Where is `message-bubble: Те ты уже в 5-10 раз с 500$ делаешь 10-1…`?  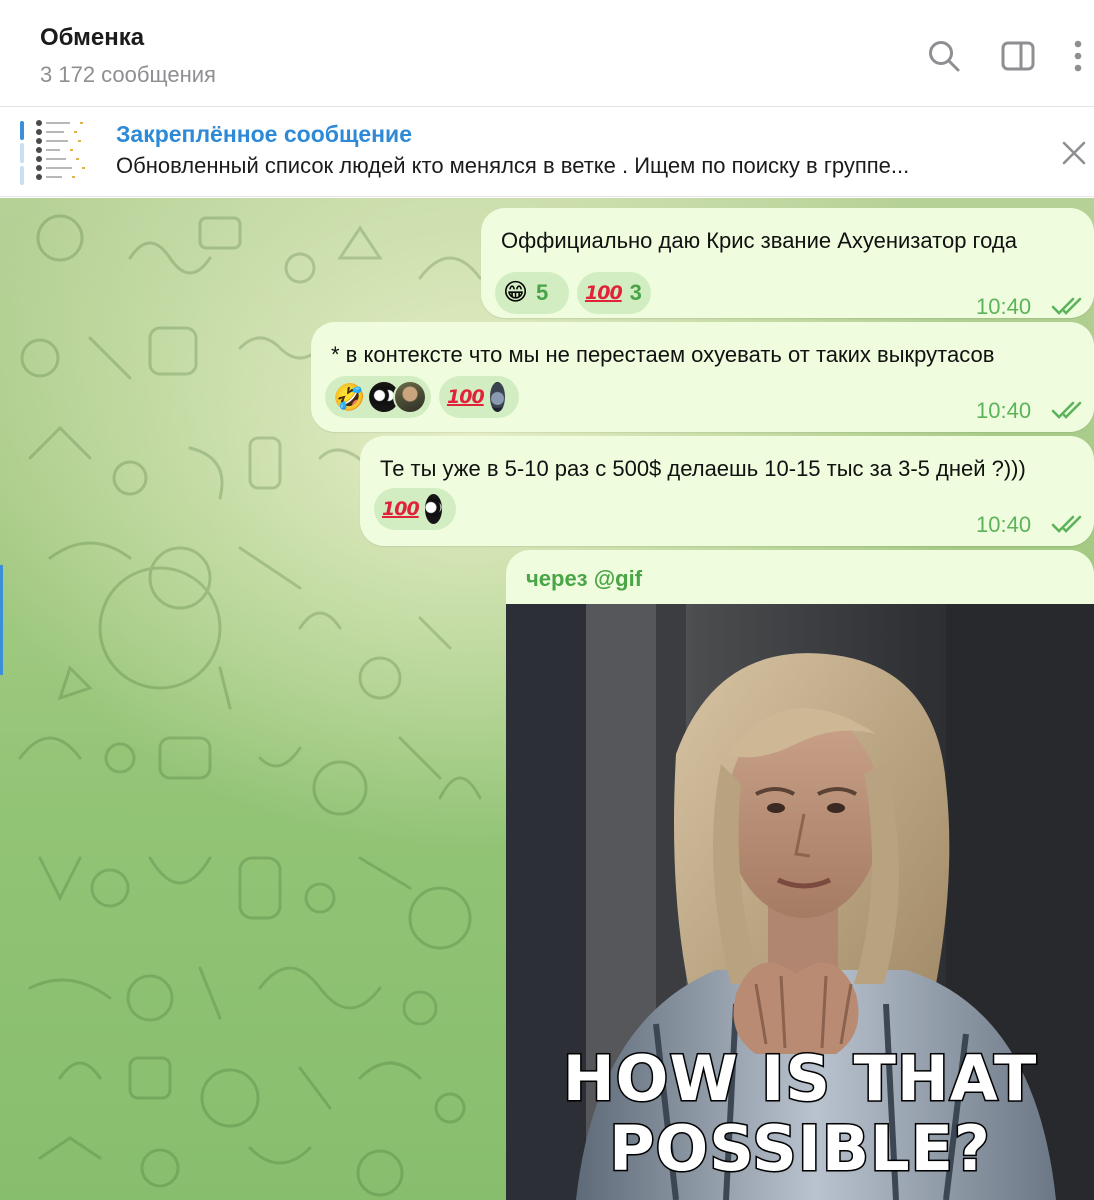 message-bubble: Те ты уже в 5-10 раз с 500$ делаешь 10-1… is located at coordinates (727, 491).